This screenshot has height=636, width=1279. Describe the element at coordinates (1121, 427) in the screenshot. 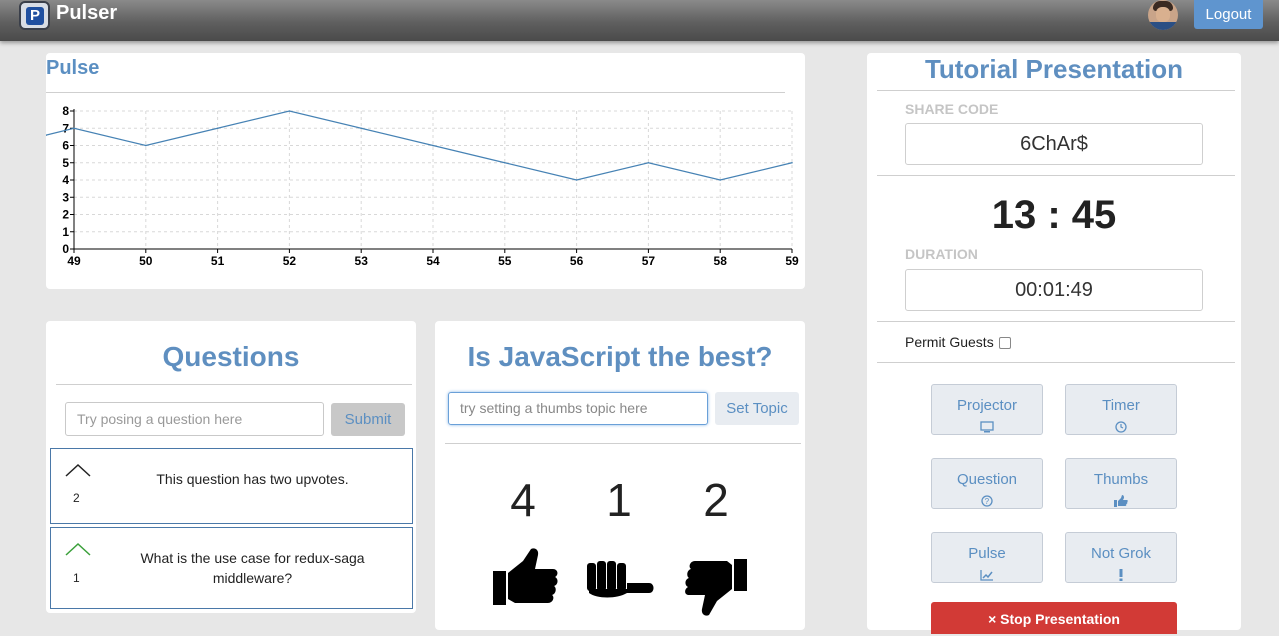

I see `clock-icon` at that location.